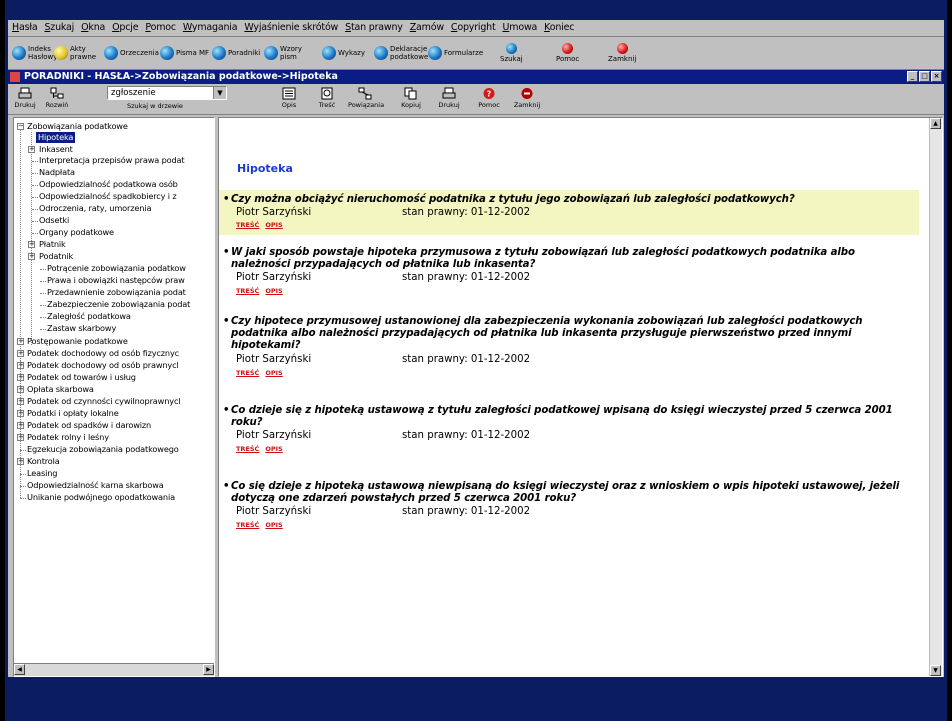  I want to click on tree-node-karna-skarbowa: Odpowiedzialność karna skarbowa, so click(95, 485).